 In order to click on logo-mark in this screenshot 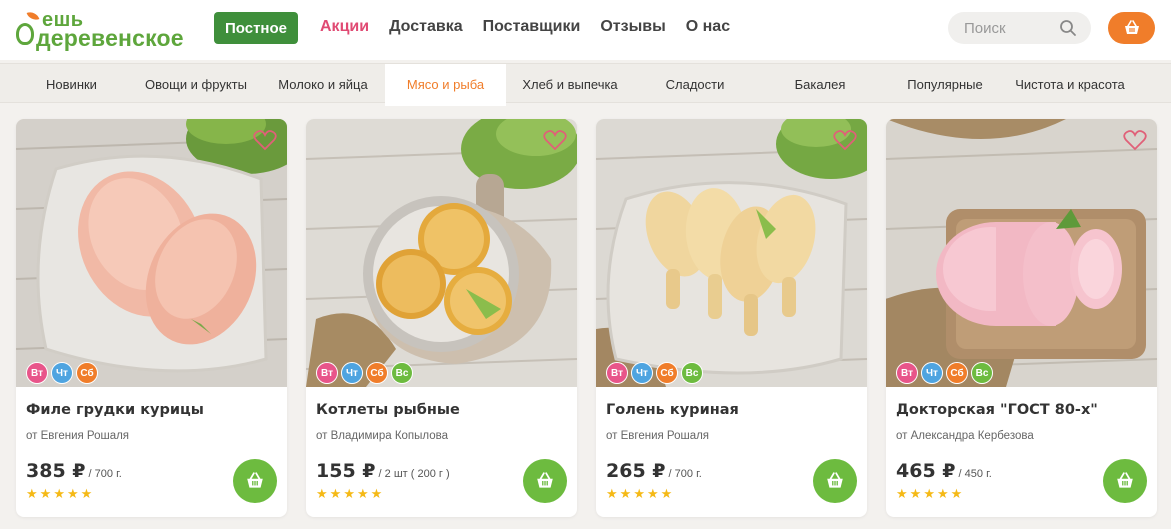, I will do `click(25, 34)`.